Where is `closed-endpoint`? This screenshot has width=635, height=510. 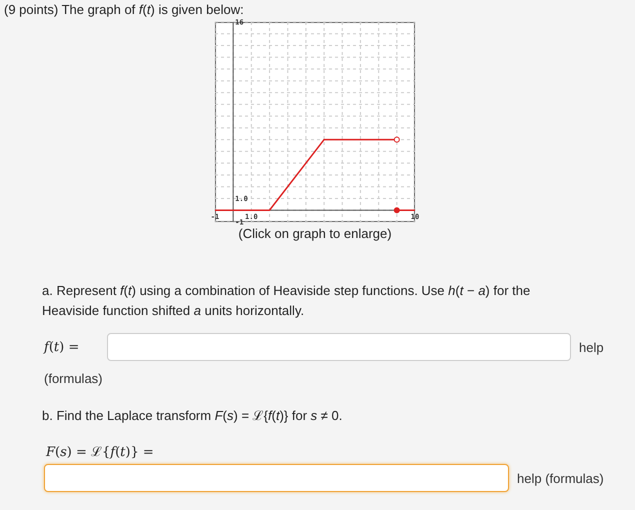
closed-endpoint is located at coordinates (397, 210).